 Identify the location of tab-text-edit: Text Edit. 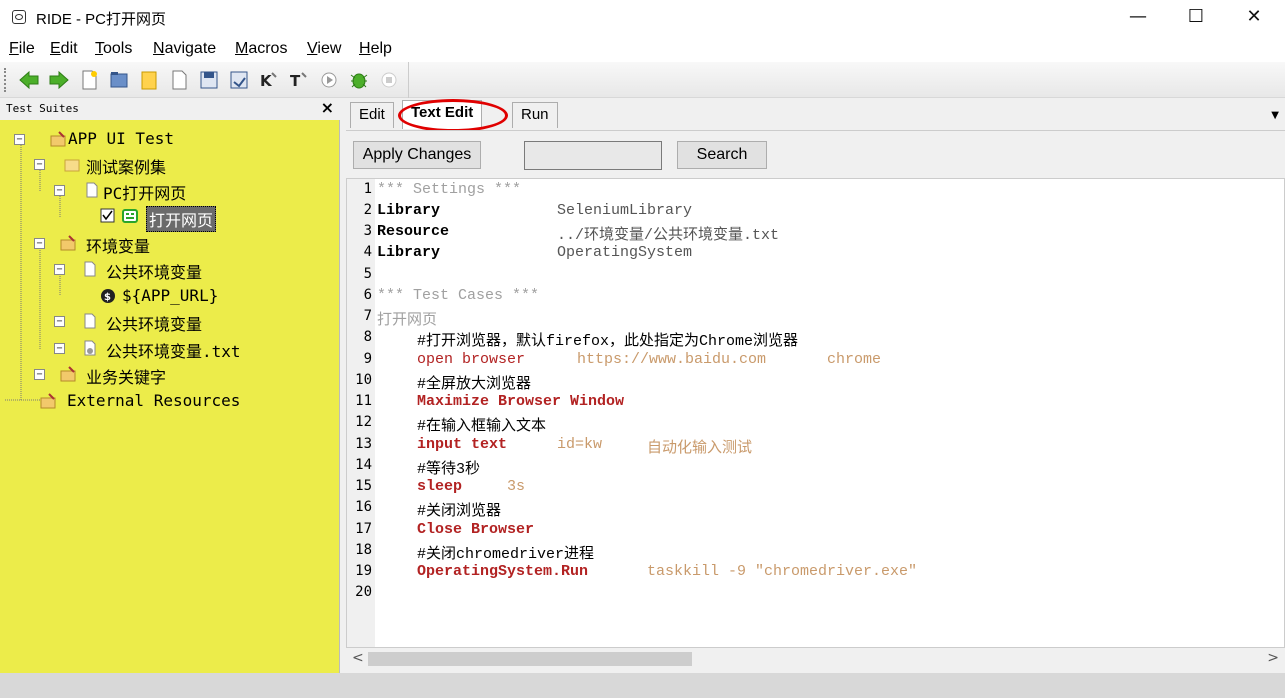
(442, 114).